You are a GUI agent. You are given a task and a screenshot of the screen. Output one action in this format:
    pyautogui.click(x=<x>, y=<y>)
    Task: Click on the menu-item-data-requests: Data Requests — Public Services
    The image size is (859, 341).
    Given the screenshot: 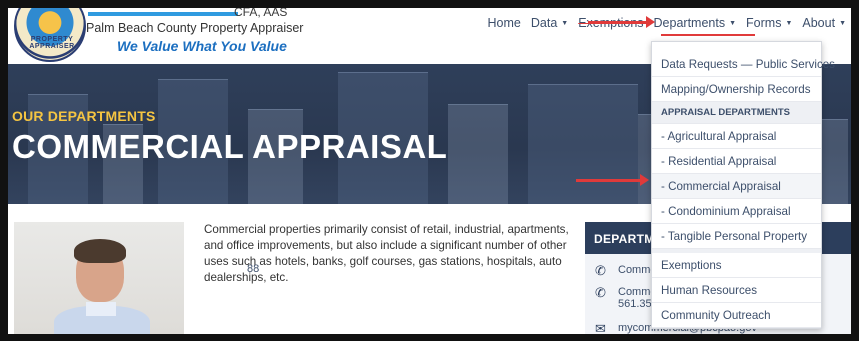 What is the action you would take?
    pyautogui.click(x=743, y=64)
    